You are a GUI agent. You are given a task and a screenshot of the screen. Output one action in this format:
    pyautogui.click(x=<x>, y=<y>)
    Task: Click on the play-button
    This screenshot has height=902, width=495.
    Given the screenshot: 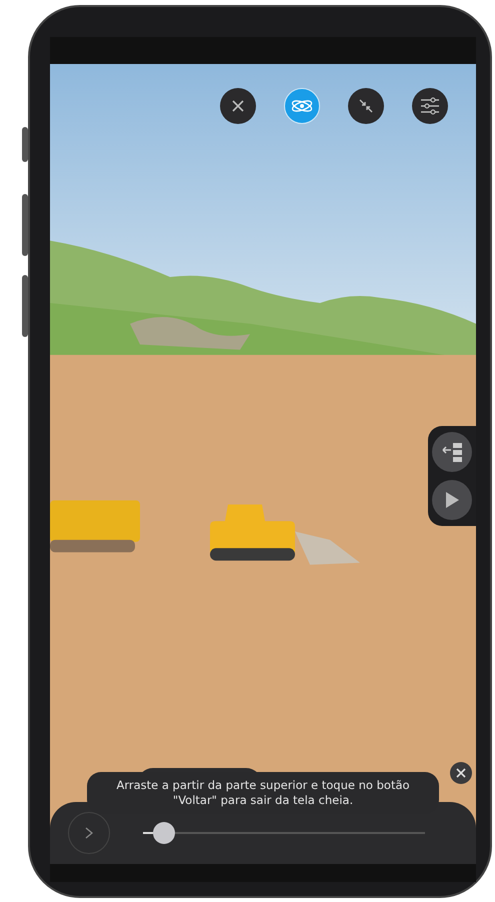 What is the action you would take?
    pyautogui.click(x=452, y=500)
    